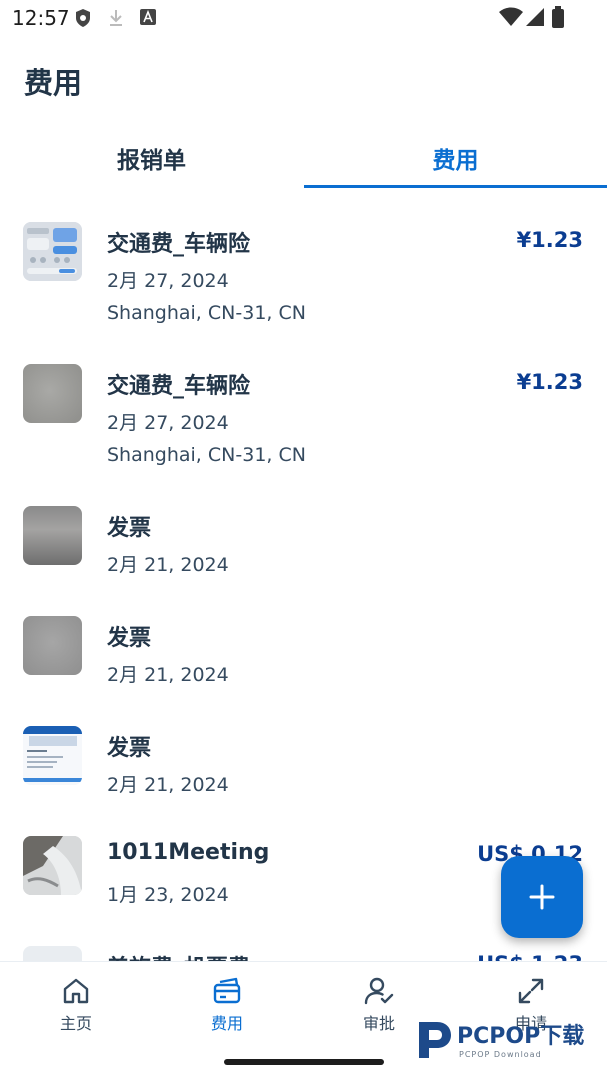 This screenshot has height=1080, width=607. I want to click on expense-card-icon, so click(227, 990).